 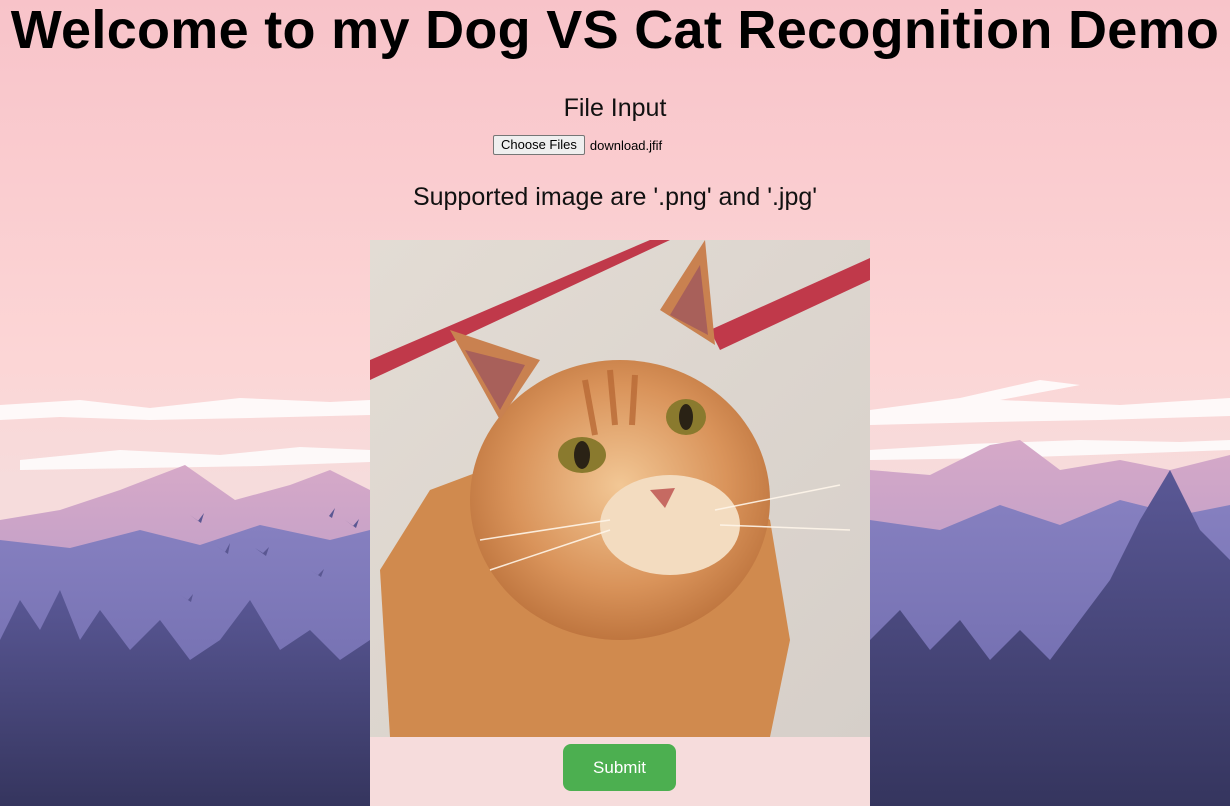 I want to click on choose-files-button: Choose Files, so click(x=539, y=145).